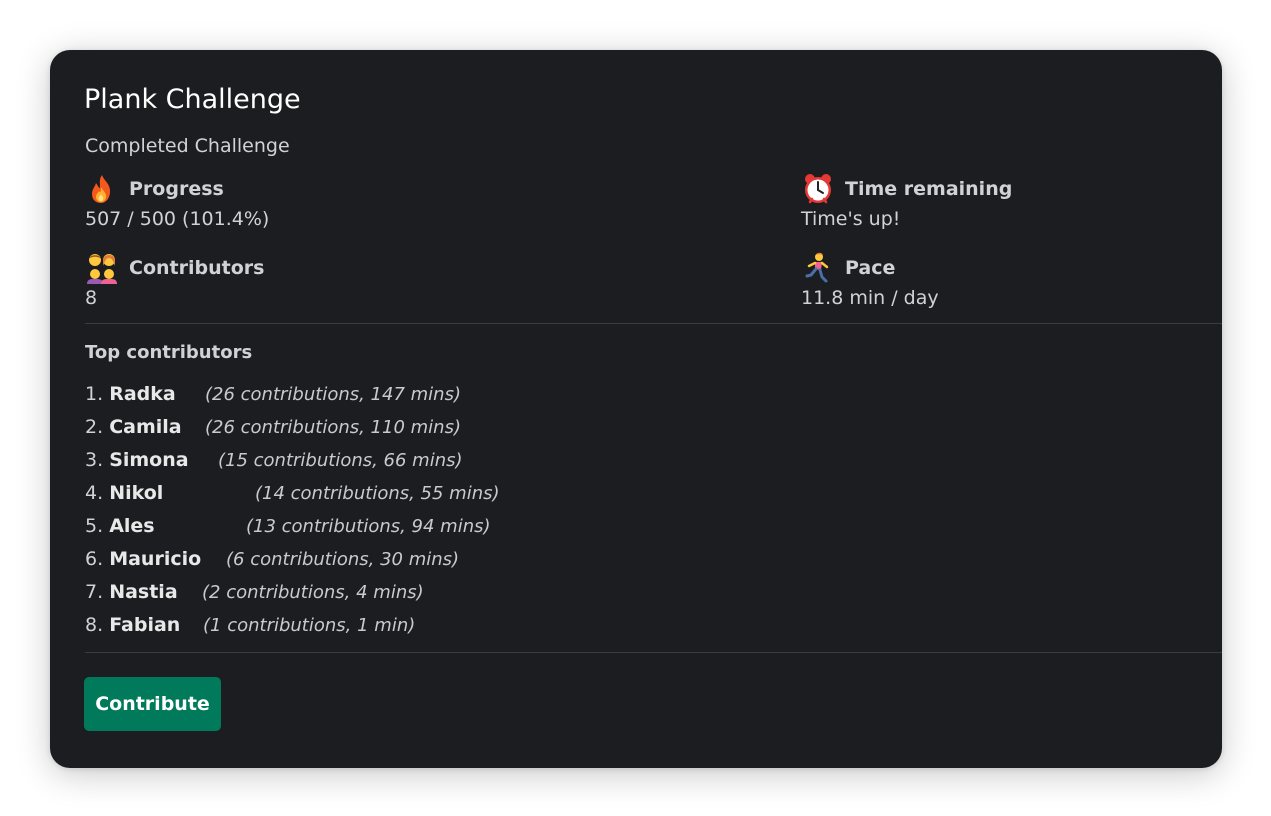  Describe the element at coordinates (145, 625) in the screenshot. I see `contributor-name: Fabian` at that location.